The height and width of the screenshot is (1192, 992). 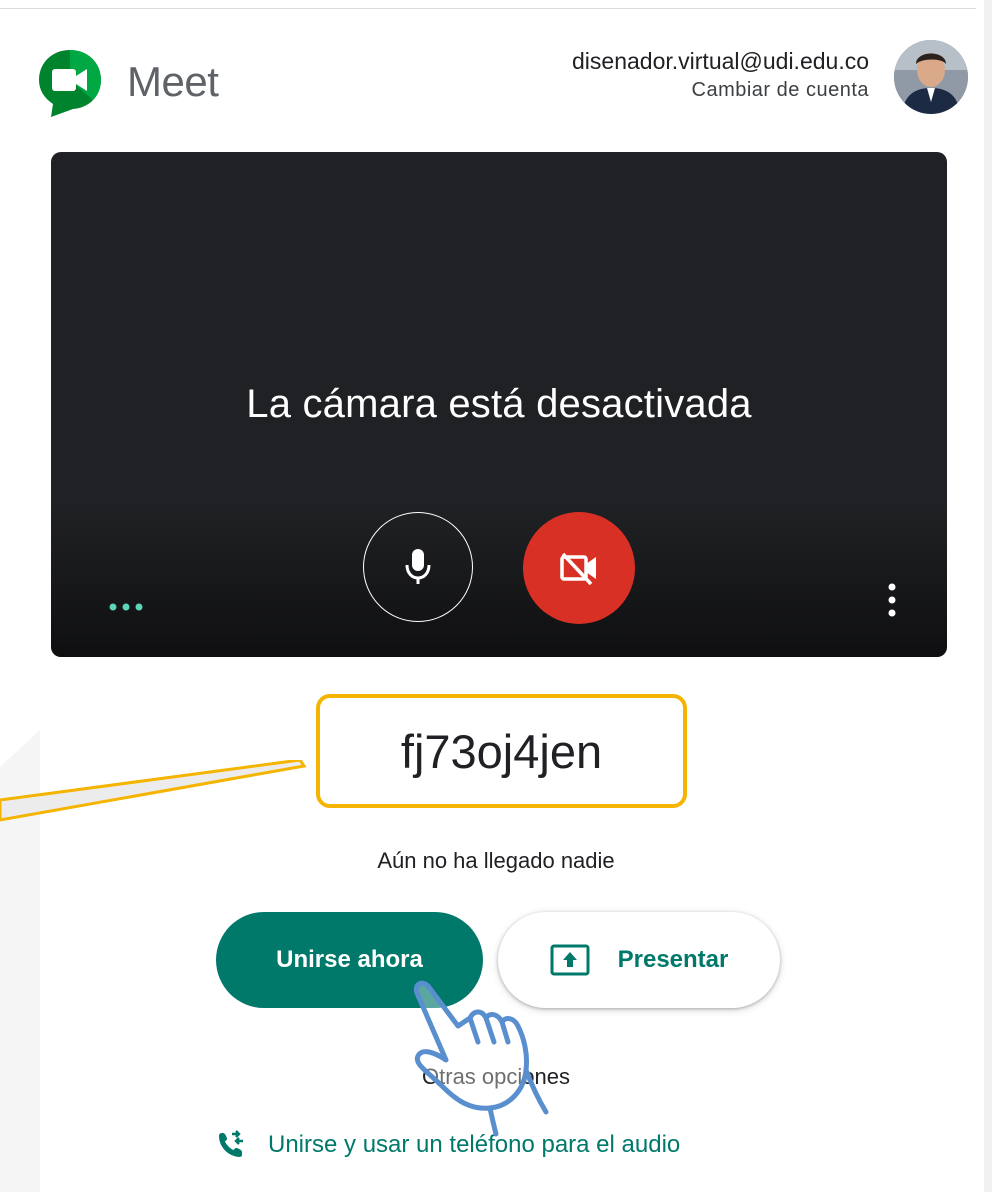 I want to click on present-screen-icon, so click(x=570, y=960).